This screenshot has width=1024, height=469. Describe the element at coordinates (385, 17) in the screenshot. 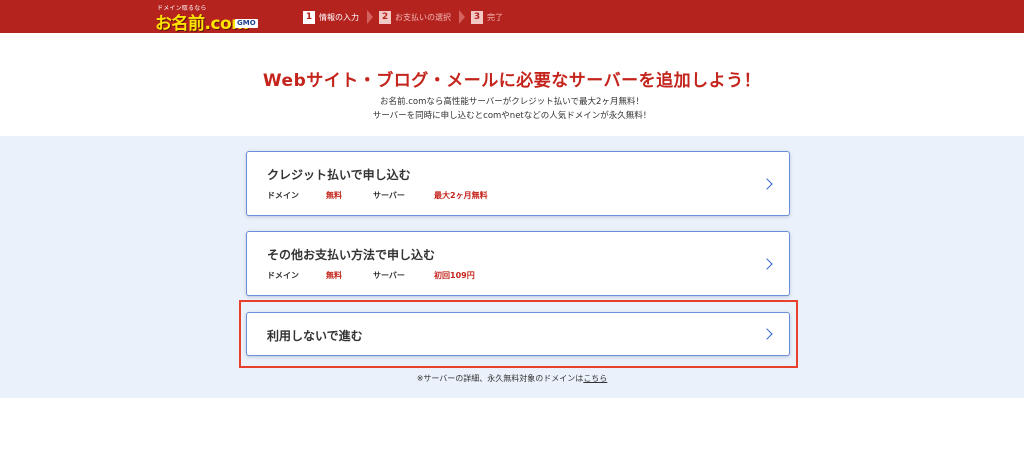

I see `step-number: 2` at that location.